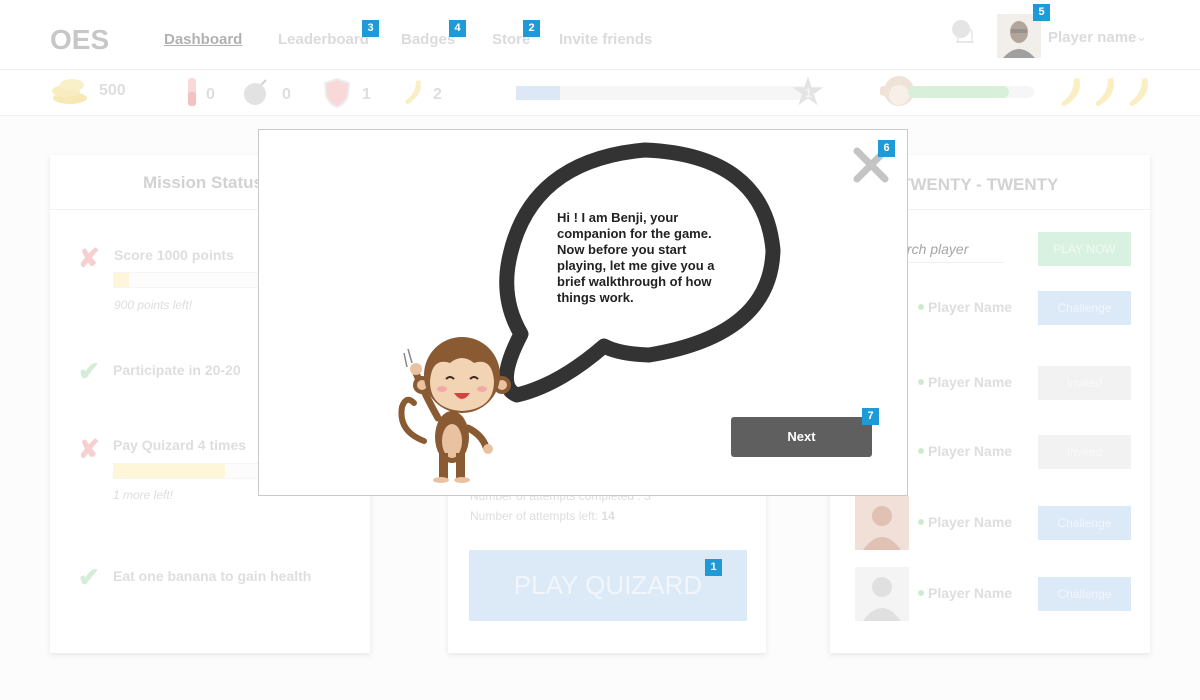 This screenshot has height=700, width=1200. Describe the element at coordinates (531, 28) in the screenshot. I see `step-marker: 2` at that location.